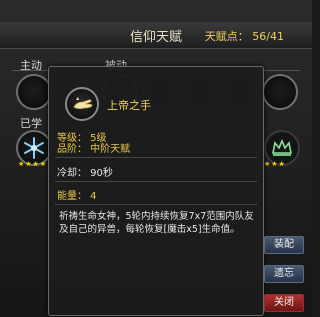 The width and height of the screenshot is (320, 317). Describe the element at coordinates (284, 245) in the screenshot. I see `equip-button: 装配` at that location.